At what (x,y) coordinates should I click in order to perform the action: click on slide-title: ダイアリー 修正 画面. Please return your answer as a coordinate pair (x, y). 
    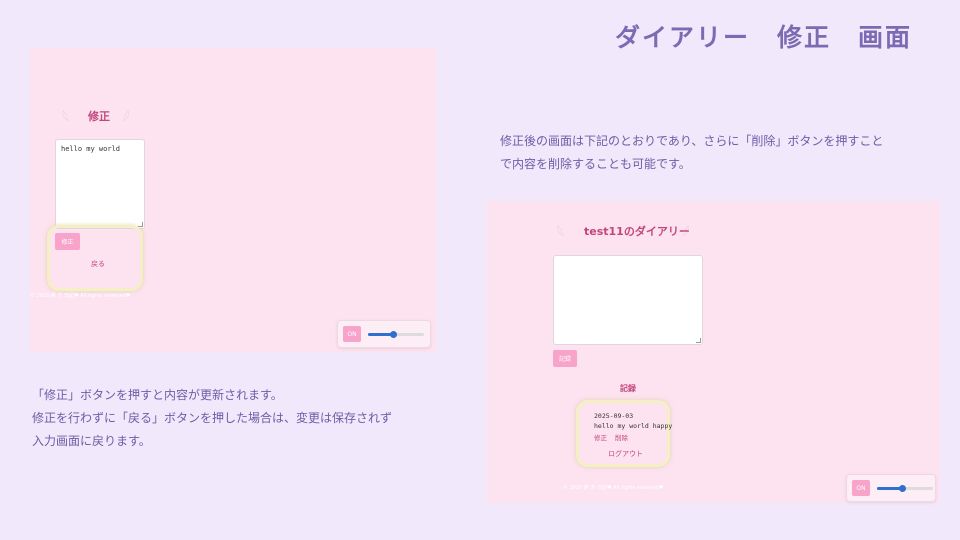
    Looking at the image, I should click on (763, 37).